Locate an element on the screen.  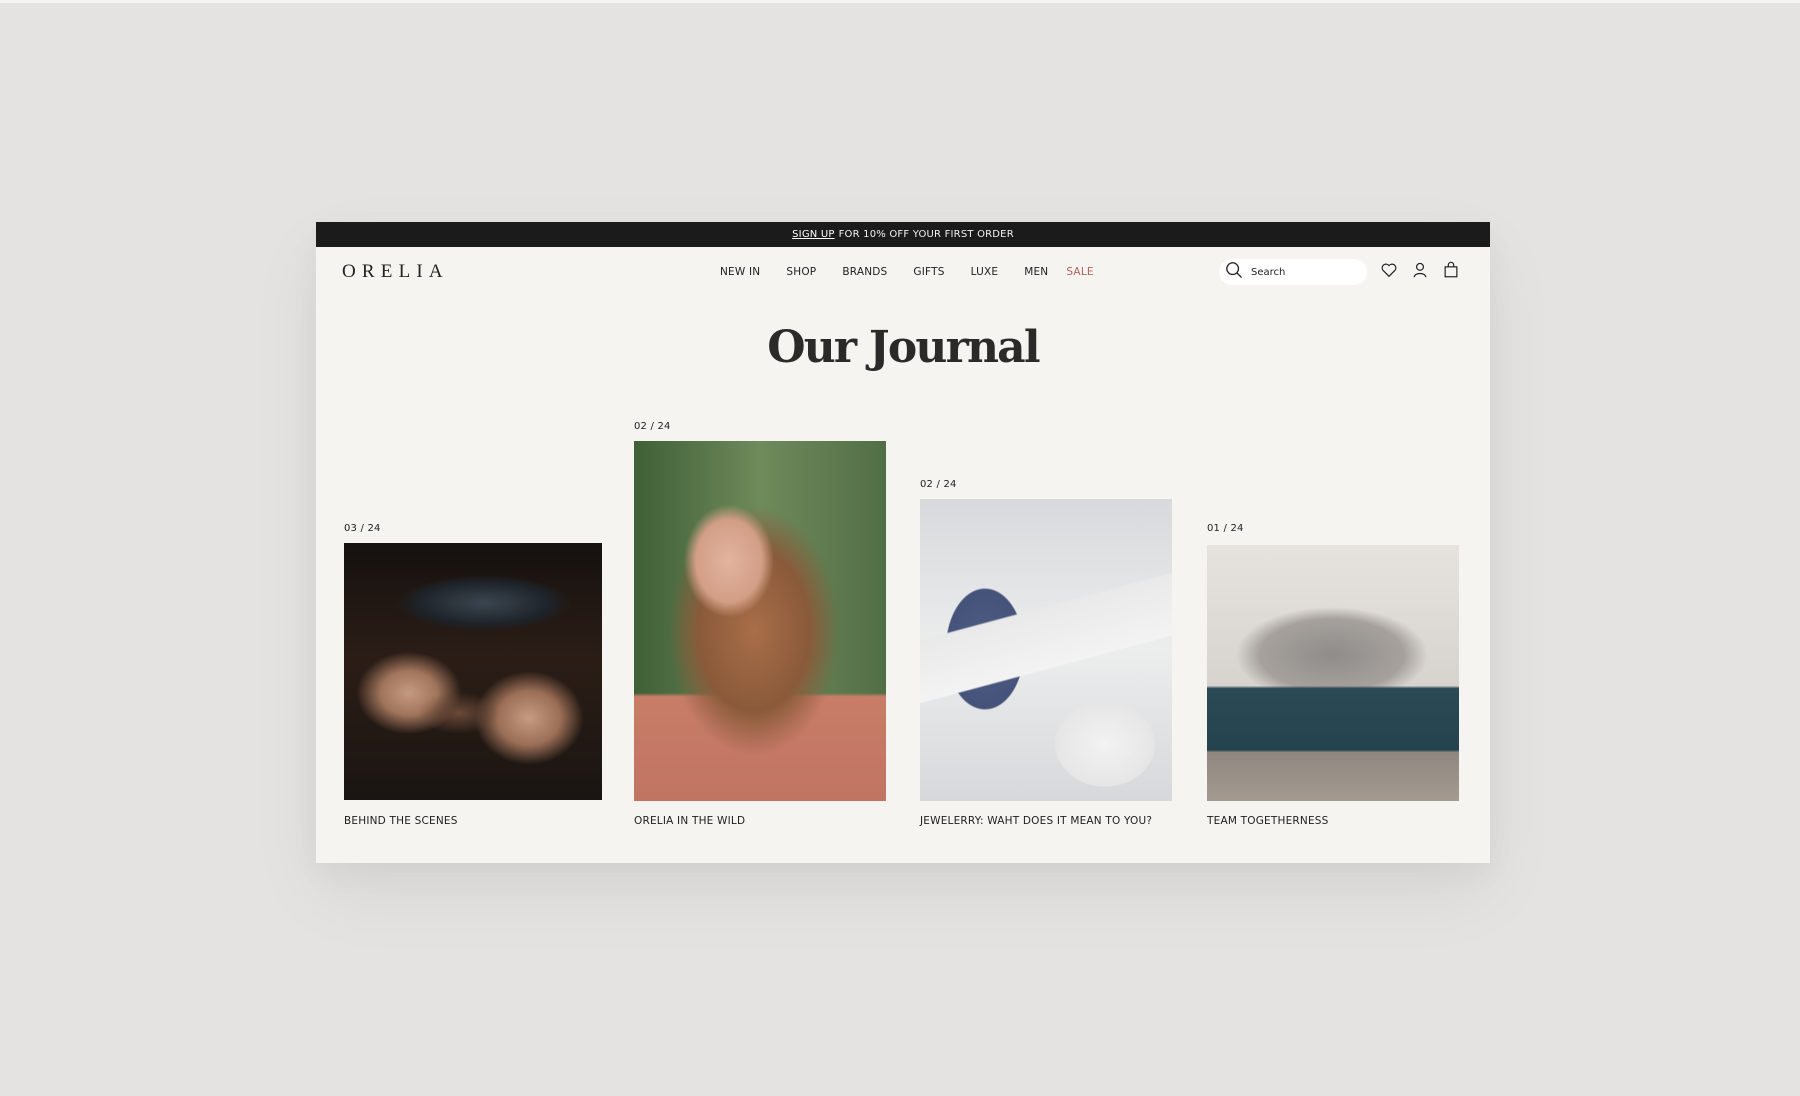
announcement-text: FOR 10% OFF YOUR FIRST ORDER is located at coordinates (926, 234).